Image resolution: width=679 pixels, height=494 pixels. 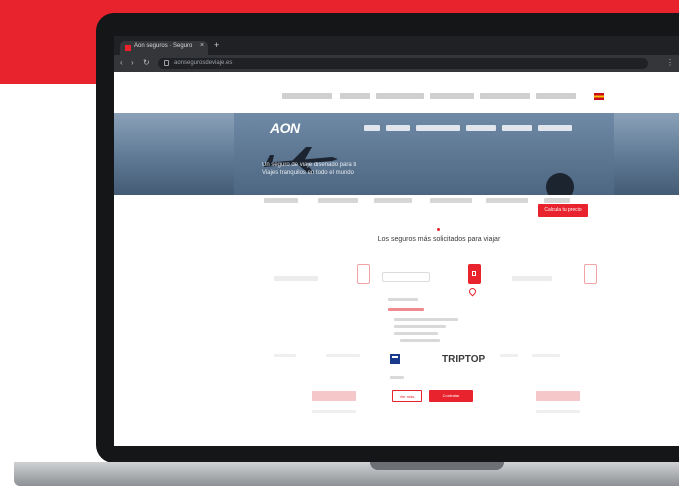 I want to click on price-label, so click(x=397, y=377).